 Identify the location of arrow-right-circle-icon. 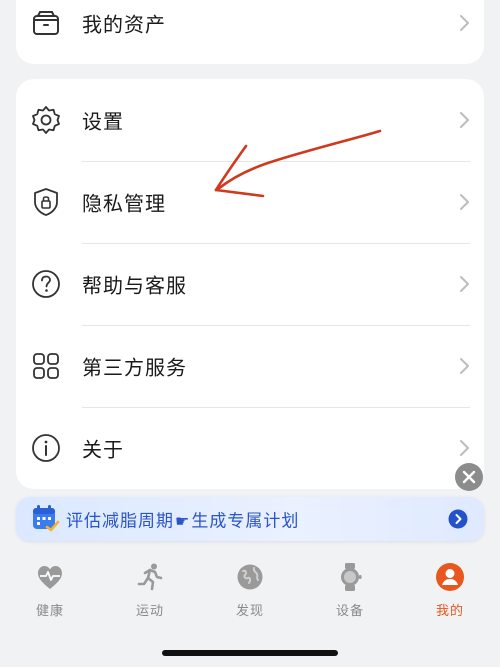
(458, 519).